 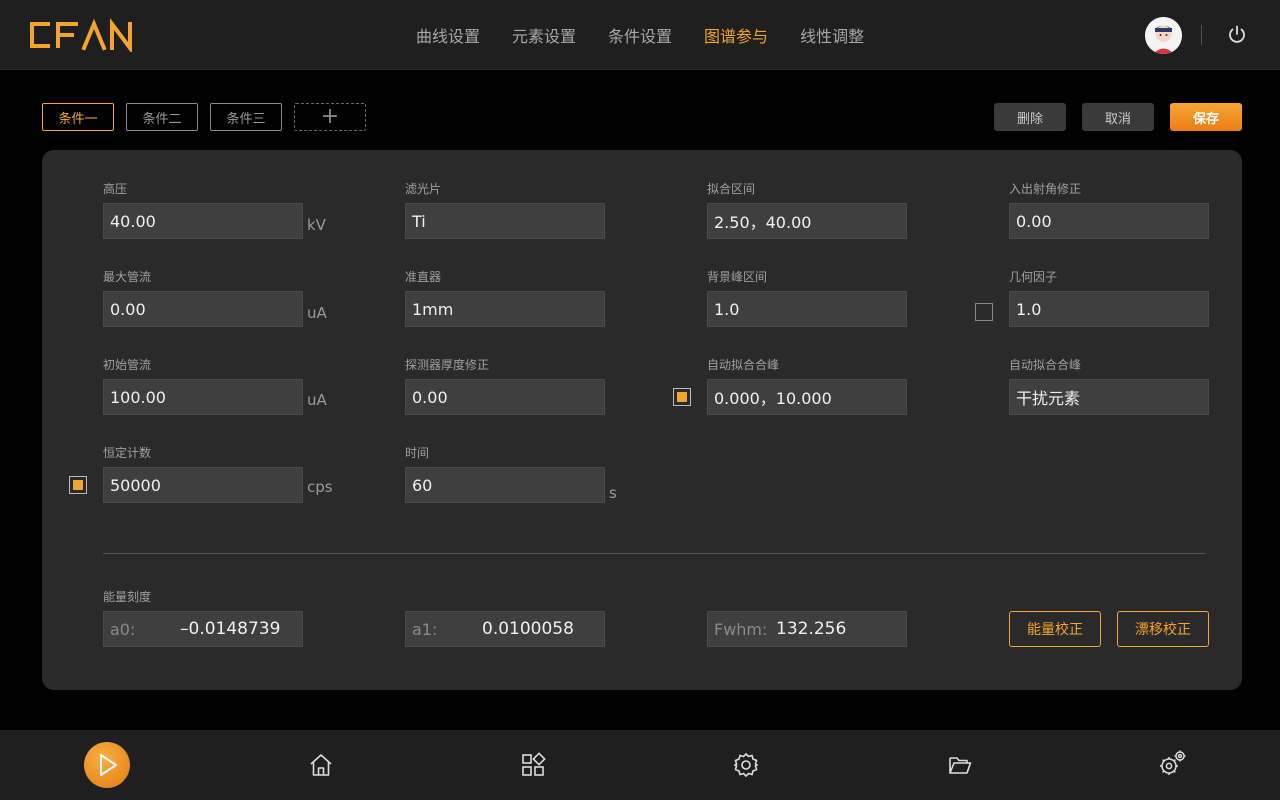 What do you see at coordinates (127, 453) in the screenshot?
I see `const-count-label: 恒定计数` at bounding box center [127, 453].